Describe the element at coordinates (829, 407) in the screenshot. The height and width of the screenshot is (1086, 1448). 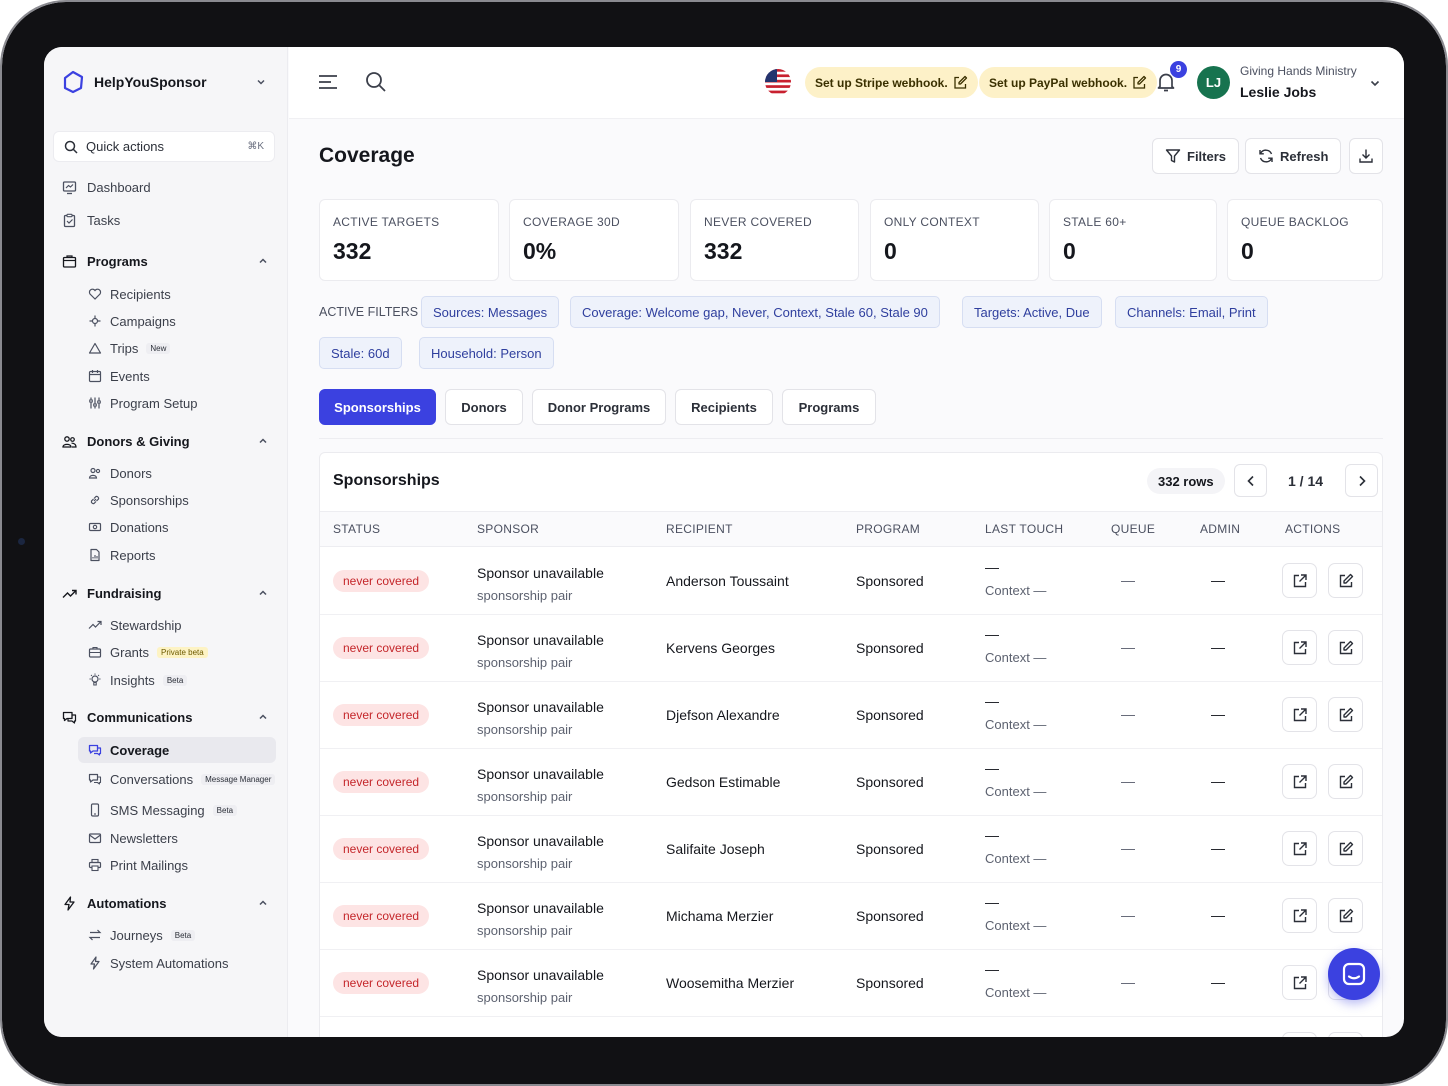
I see `tab-programs: Programs` at that location.